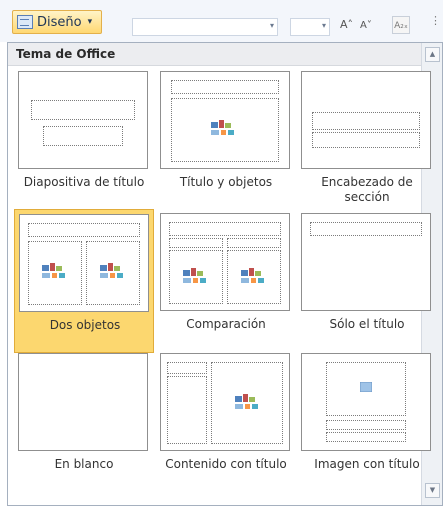  I want to click on layout-tile-title-slide: Diapositiva de título, so click(84, 140).